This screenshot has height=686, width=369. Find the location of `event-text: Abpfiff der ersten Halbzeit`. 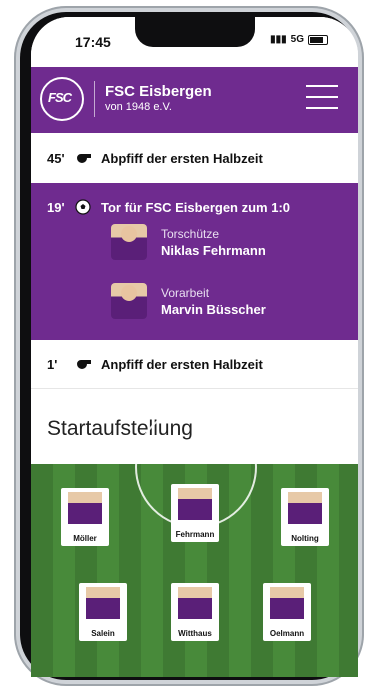

event-text: Abpfiff der ersten Halbzeit is located at coordinates (182, 158).